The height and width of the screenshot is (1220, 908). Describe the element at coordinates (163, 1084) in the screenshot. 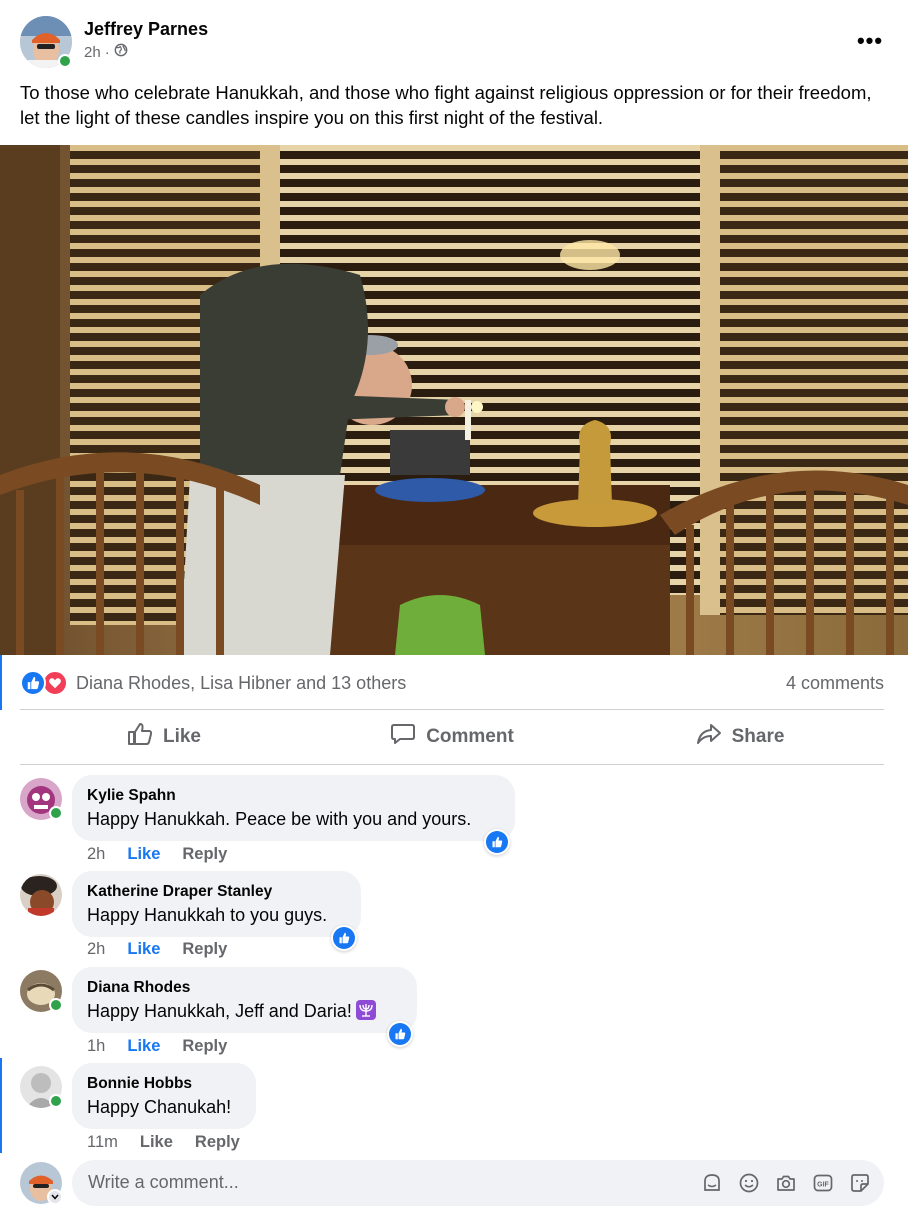

I see `commenter-name: Bonnie Hobbs` at that location.